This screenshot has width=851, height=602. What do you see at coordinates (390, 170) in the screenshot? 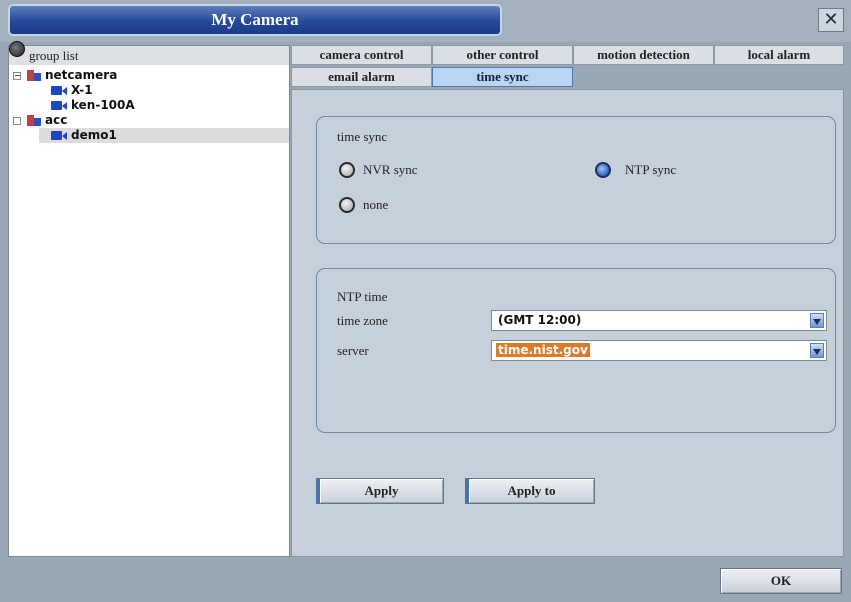
I see `nvr-sync-label: NVR sync` at bounding box center [390, 170].